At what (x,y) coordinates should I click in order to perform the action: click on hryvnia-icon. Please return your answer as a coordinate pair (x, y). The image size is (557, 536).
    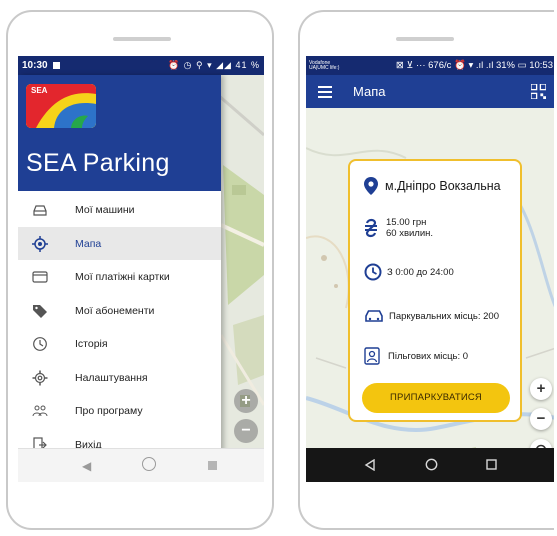
    Looking at the image, I should click on (371, 228).